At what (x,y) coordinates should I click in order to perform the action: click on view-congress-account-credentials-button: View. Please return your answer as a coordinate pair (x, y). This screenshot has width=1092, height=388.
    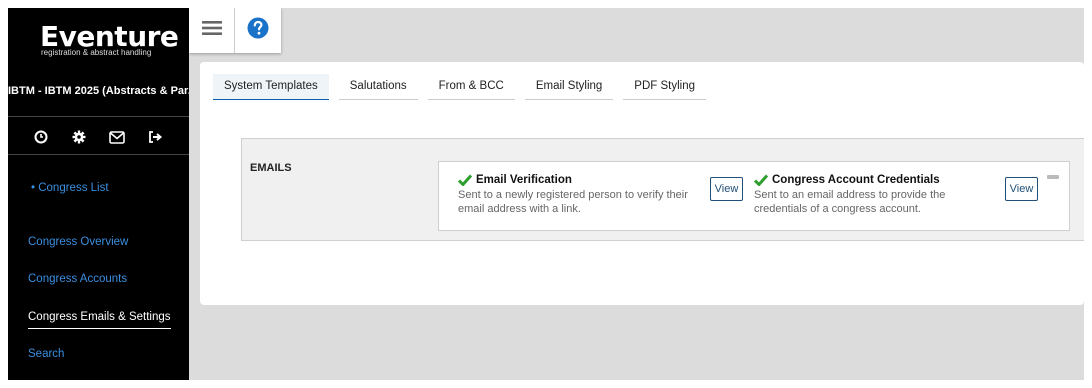
    Looking at the image, I should click on (1021, 189).